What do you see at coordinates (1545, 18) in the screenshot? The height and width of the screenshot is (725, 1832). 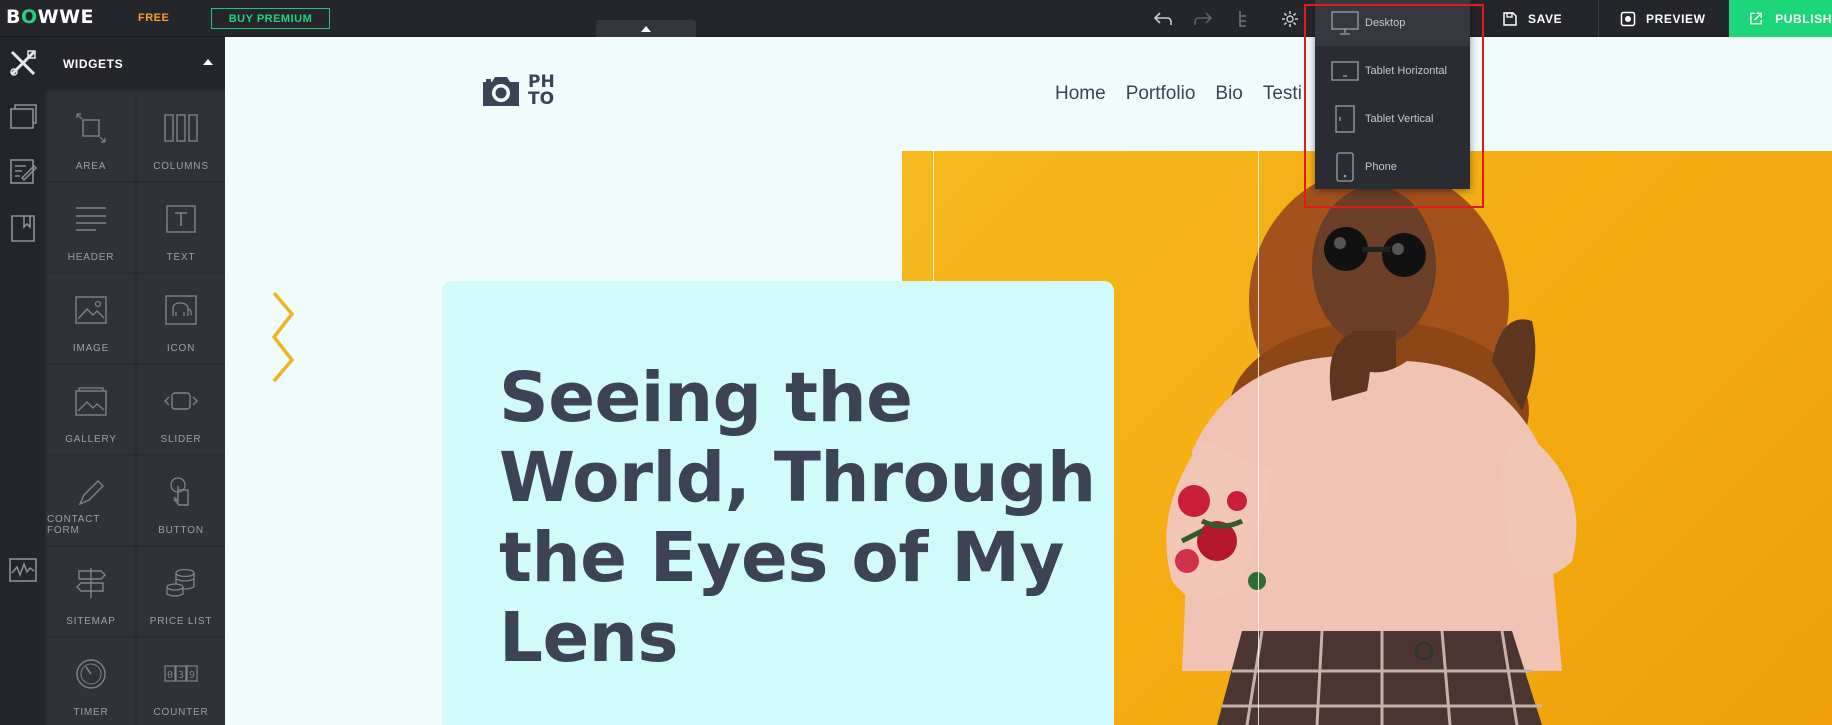 I see `save-label: SAVE` at bounding box center [1545, 18].